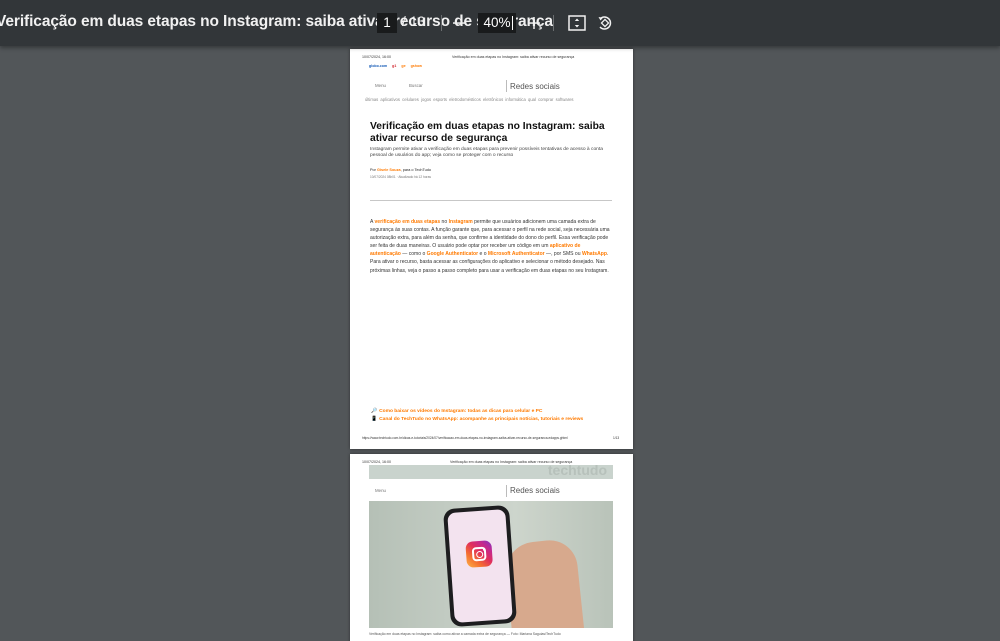  What do you see at coordinates (577, 470) in the screenshot?
I see `techtudo-watermark: techtudo` at bounding box center [577, 470].